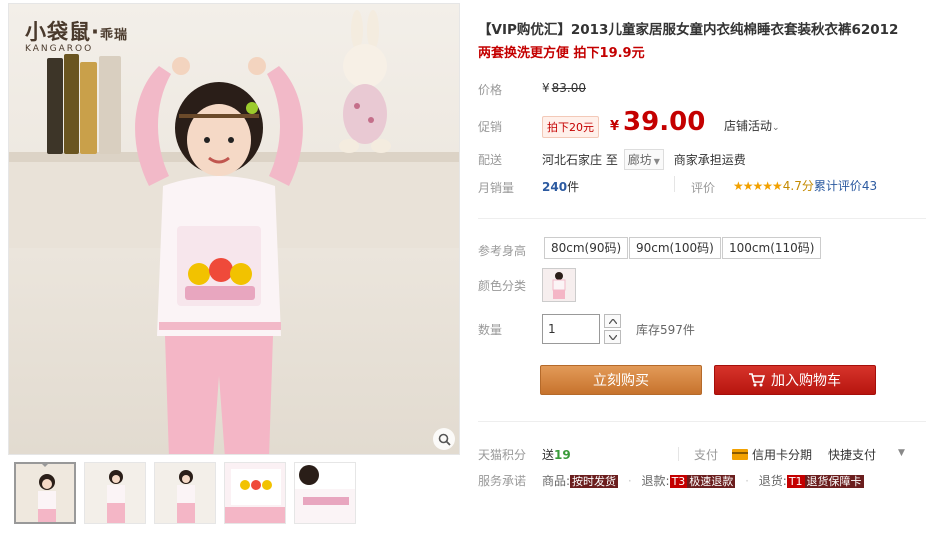  I want to click on add-to-cart-button: 加入购物车, so click(795, 380).